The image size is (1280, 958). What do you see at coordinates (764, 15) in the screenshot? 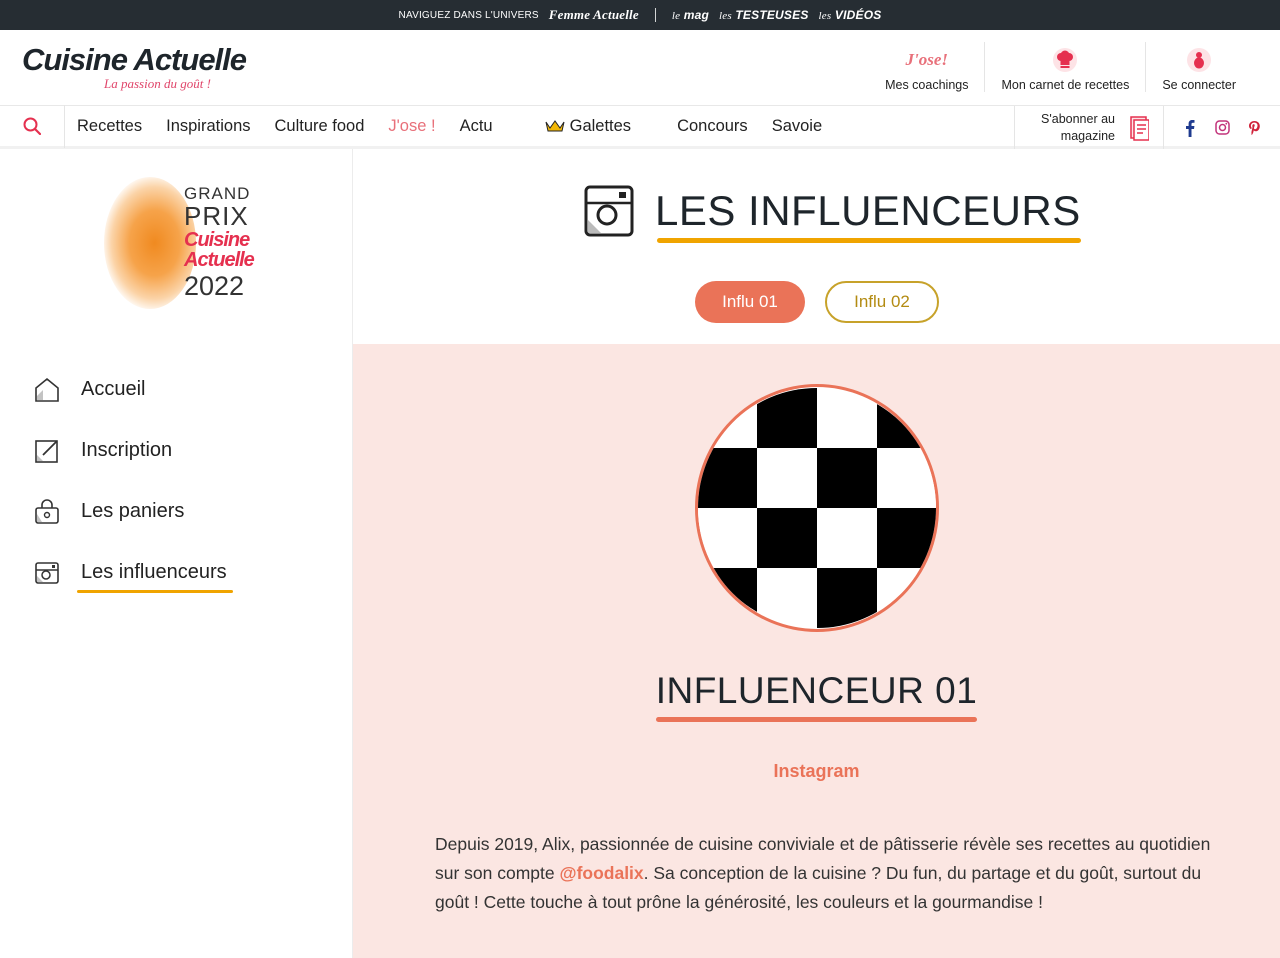
I see `les-testeuses-link: les TESTEUSES` at bounding box center [764, 15].